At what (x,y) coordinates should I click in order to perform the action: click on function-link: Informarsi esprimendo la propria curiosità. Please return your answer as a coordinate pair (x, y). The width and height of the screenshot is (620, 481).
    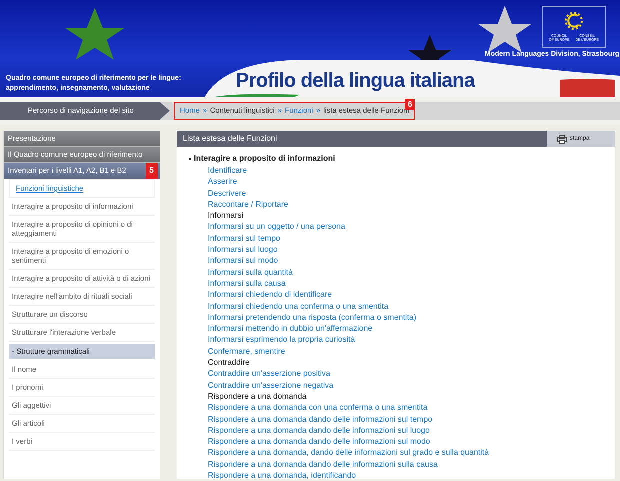
    Looking at the image, I should click on (411, 340).